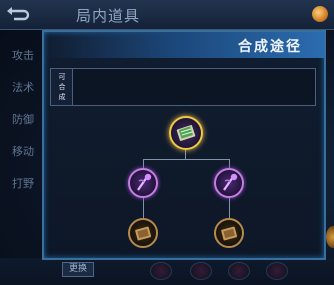 The image size is (334, 285). I want to click on craftable-label-box: 可合成, so click(62, 87).